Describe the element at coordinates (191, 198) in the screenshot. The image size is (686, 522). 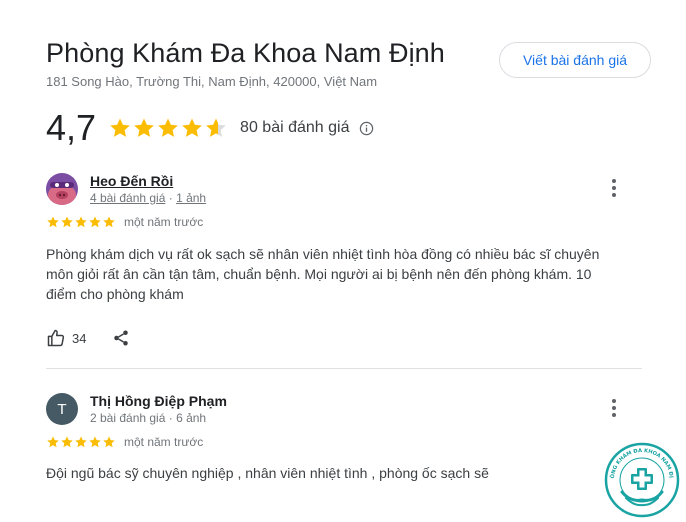
I see `author-photos-link: 1 ảnh` at that location.